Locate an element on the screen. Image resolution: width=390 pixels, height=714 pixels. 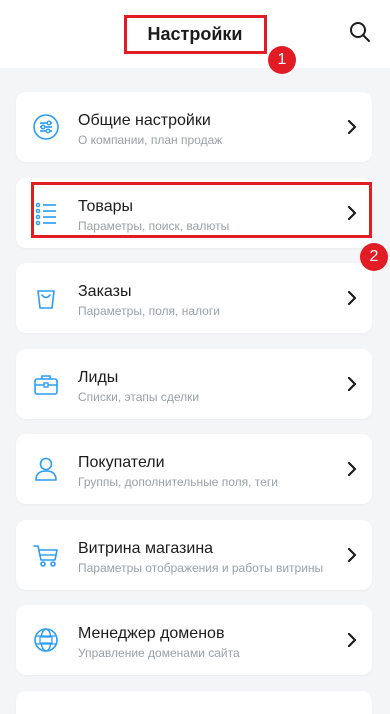
search-icon is located at coordinates (360, 32).